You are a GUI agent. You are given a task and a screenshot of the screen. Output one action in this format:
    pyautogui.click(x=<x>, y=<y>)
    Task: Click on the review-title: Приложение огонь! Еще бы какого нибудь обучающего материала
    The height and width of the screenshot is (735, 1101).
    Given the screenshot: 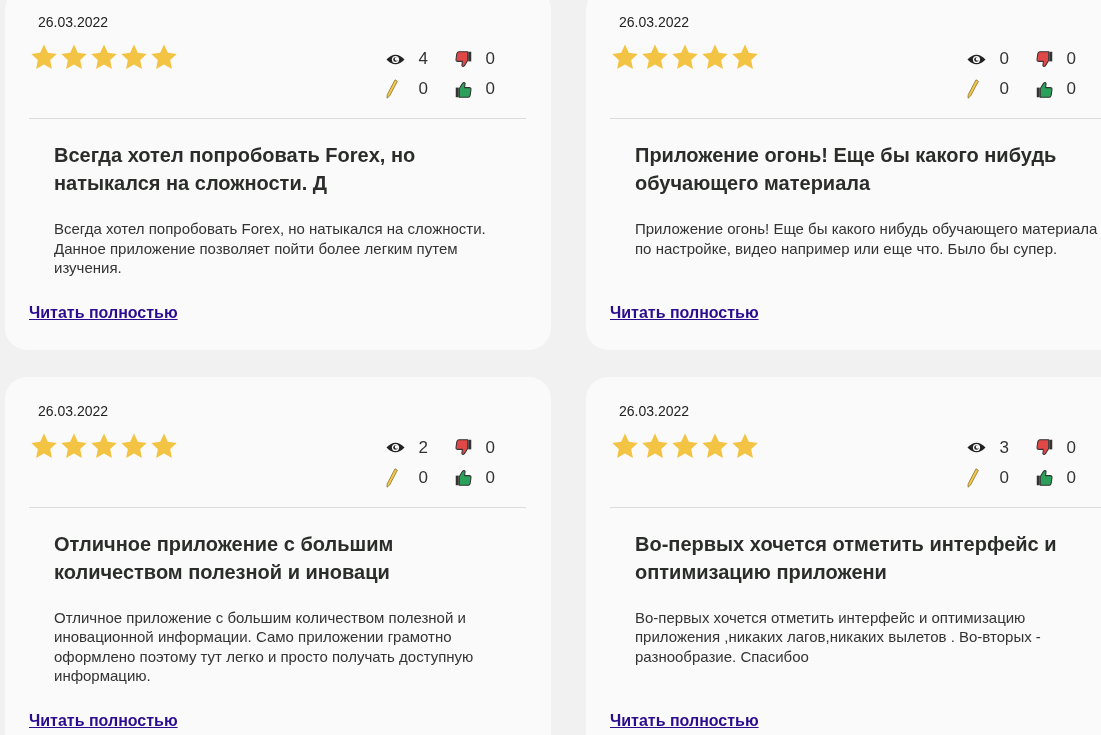 What is the action you would take?
    pyautogui.click(x=846, y=169)
    